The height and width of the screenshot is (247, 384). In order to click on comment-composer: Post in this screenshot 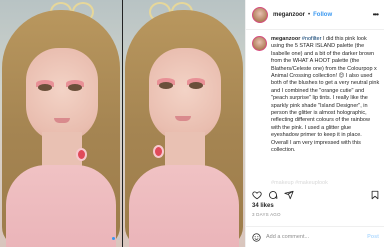, I will do `click(315, 236)`.